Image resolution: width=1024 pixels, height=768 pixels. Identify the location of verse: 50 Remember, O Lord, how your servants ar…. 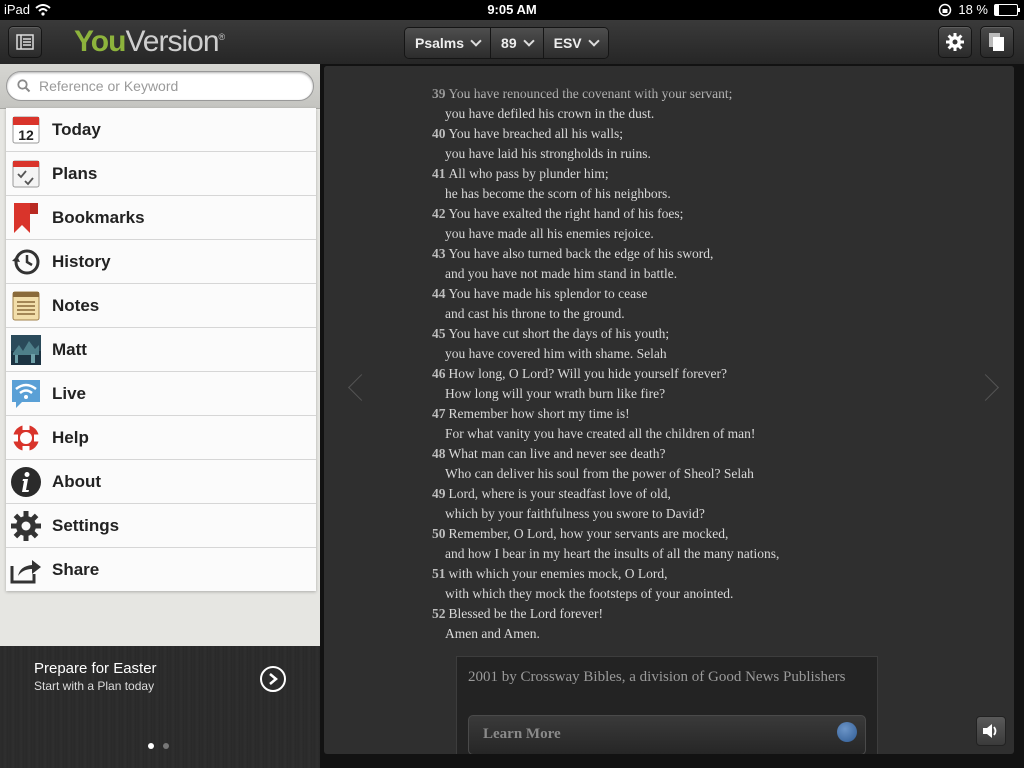
(652, 544).